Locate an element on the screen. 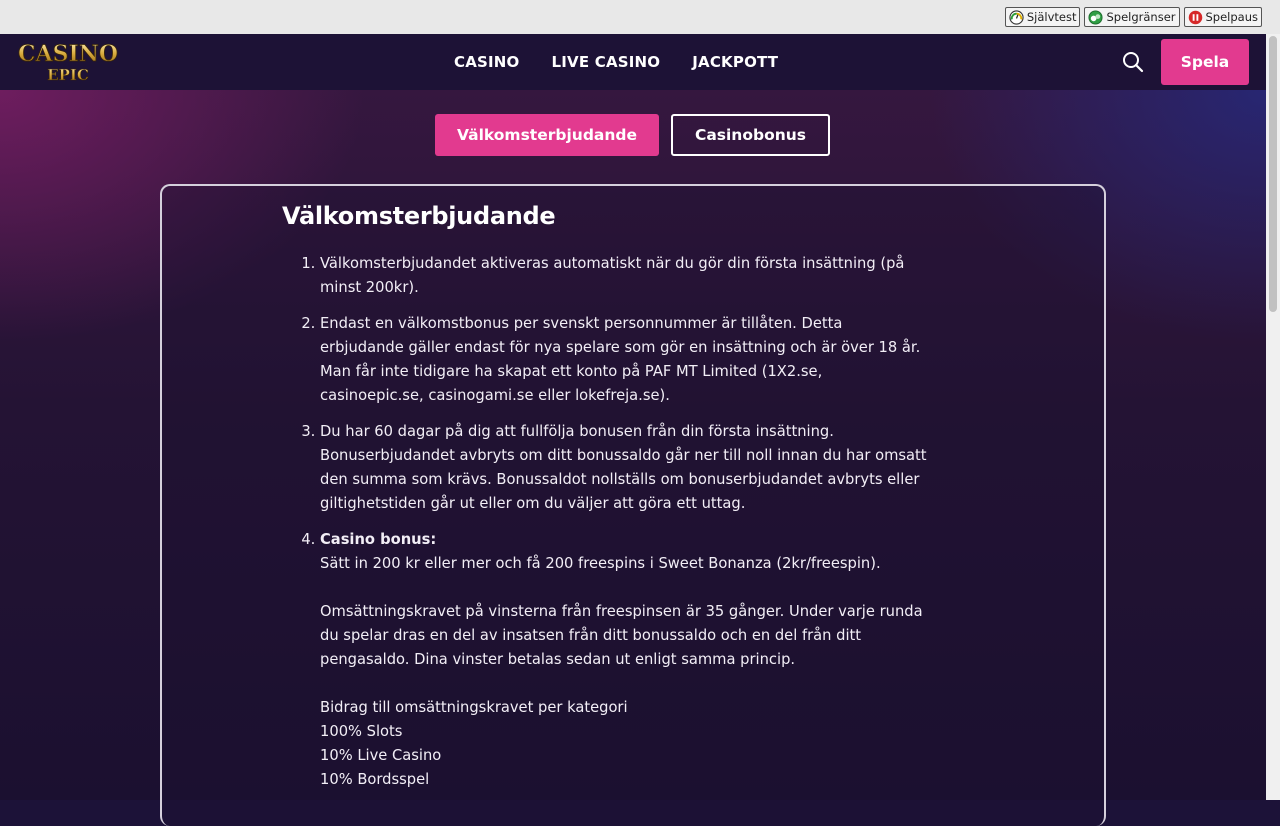 The height and width of the screenshot is (826, 1280). spelpaus-label: Spelpaus is located at coordinates (1232, 17).